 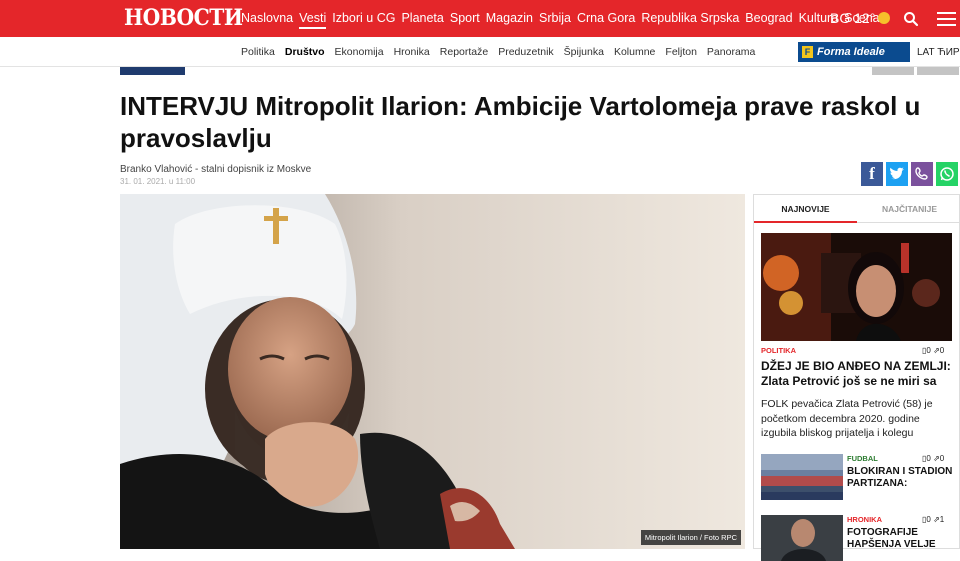 What do you see at coordinates (422, 20) in the screenshot?
I see `nav-item-planeta: Planeta` at bounding box center [422, 20].